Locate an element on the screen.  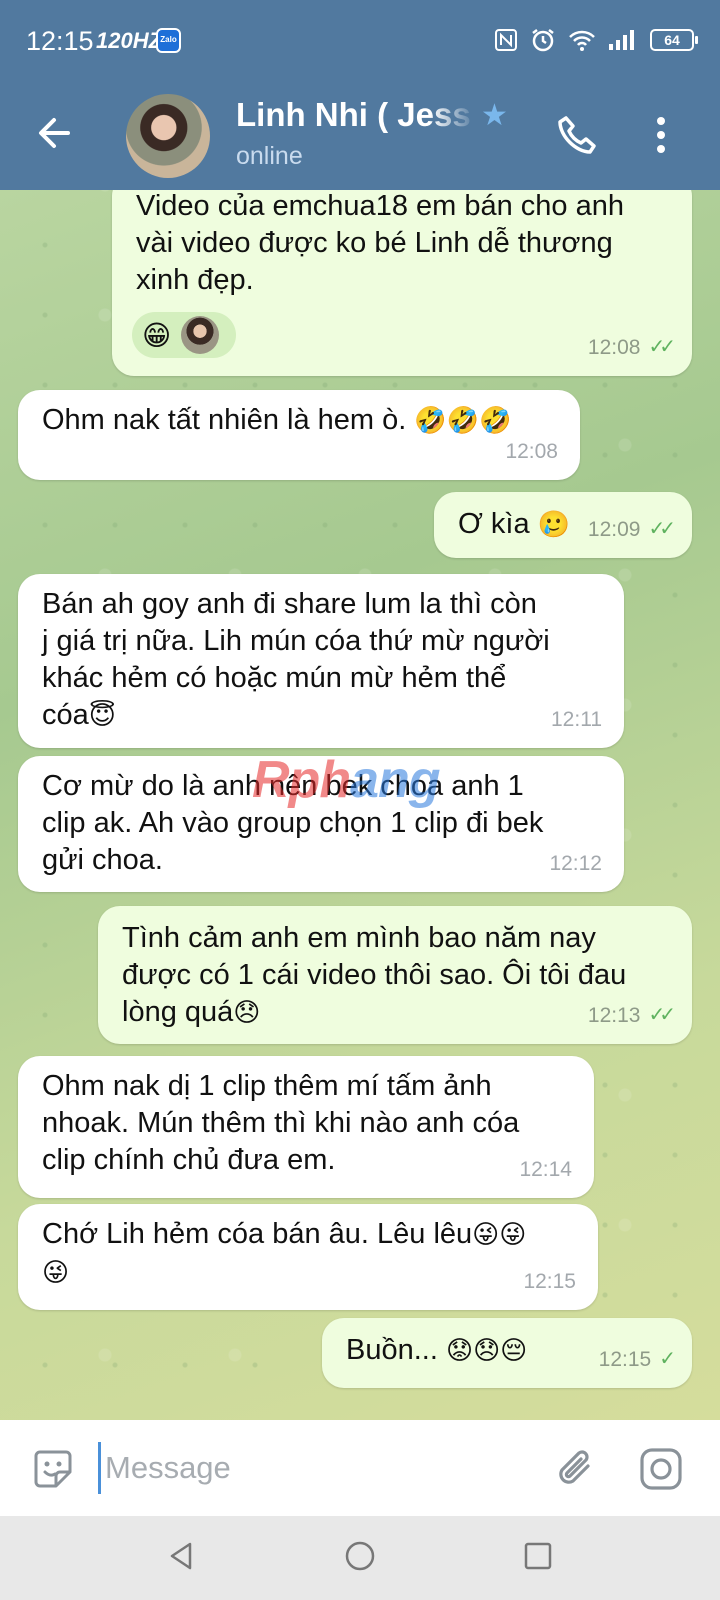
nav-recent-icon is located at coordinates (538, 1556).